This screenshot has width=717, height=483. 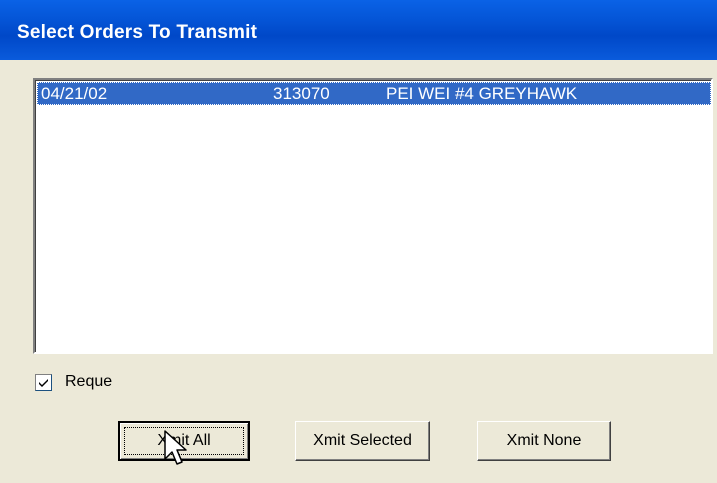 What do you see at coordinates (374, 93) in the screenshot?
I see `list-item: 04/21/02 313070 PEI WEI #4 GREYHAWK` at bounding box center [374, 93].